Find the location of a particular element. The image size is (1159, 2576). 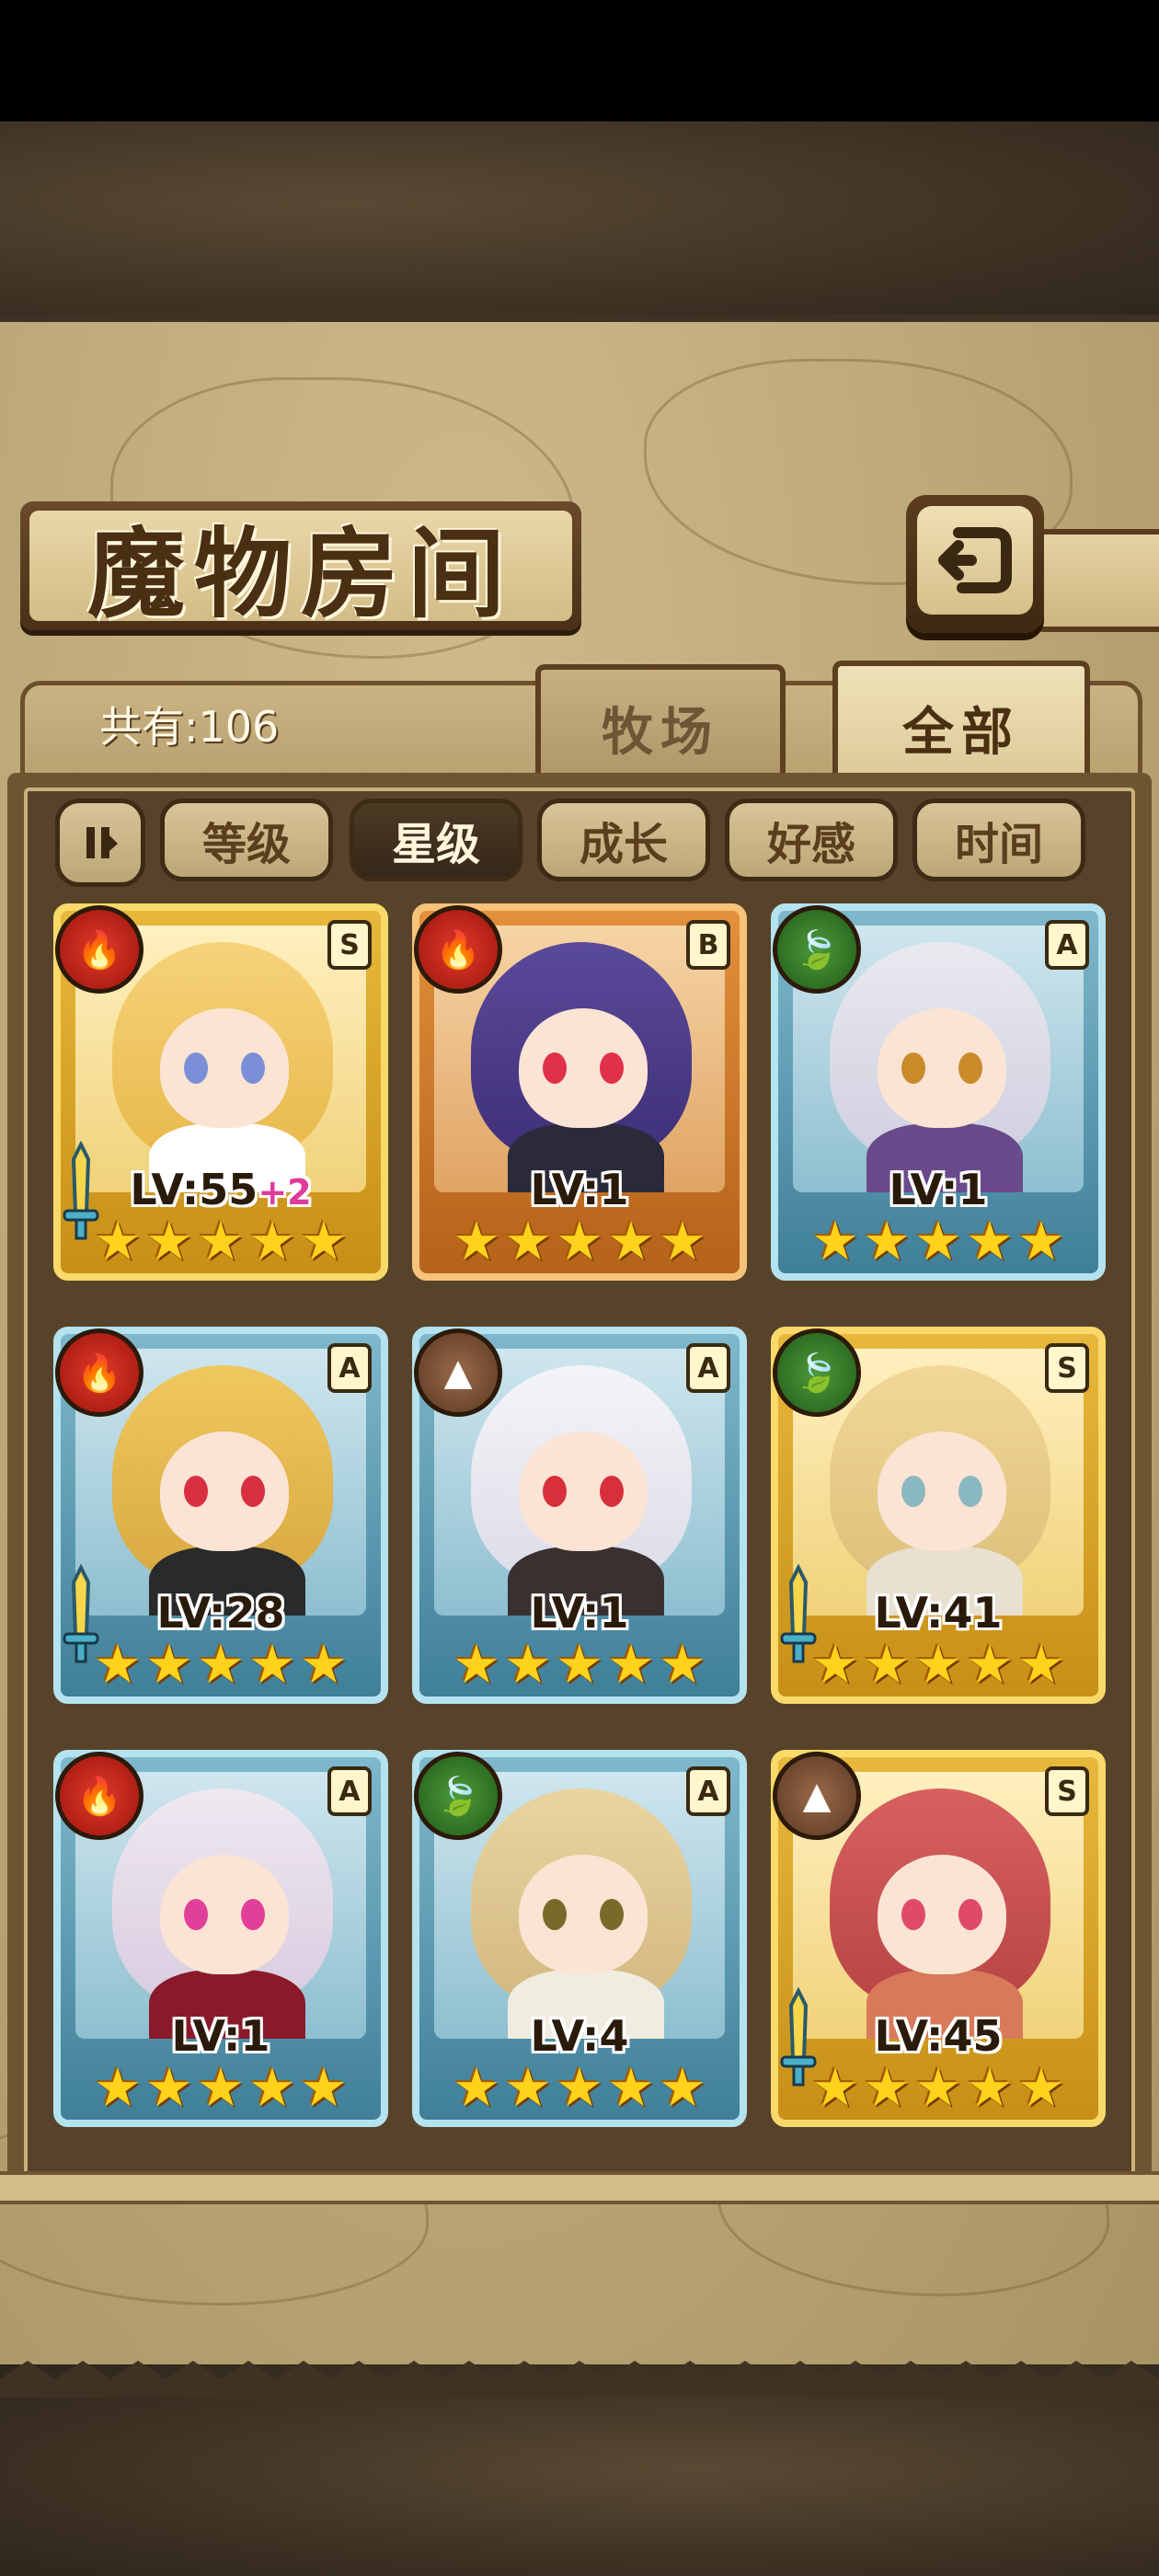

monster-card: 🔥 A LV:28 ★ ★ ★ ★ ★ is located at coordinates (220, 1515).